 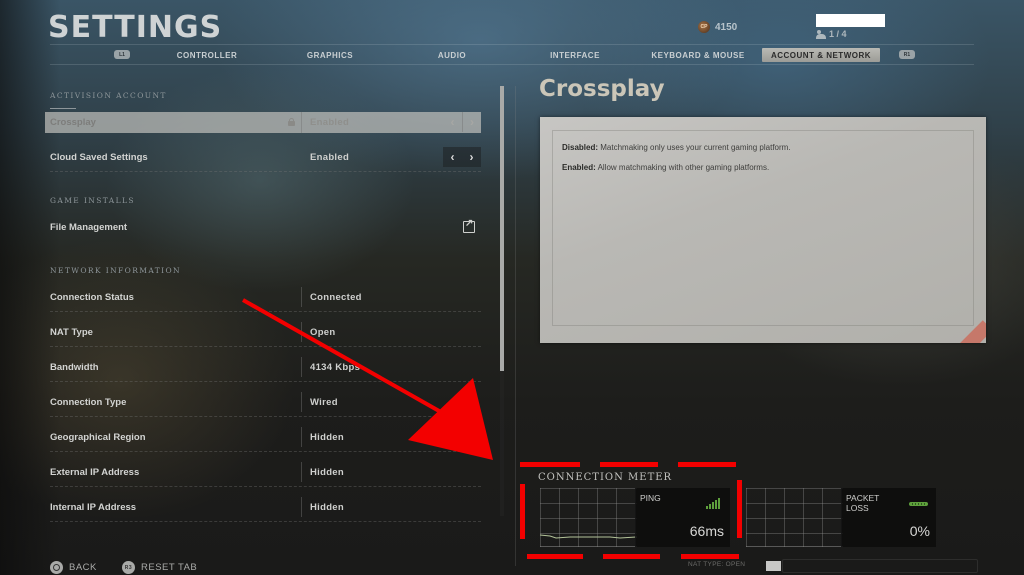 I want to click on network-row: Geographical Region Hidden, so click(x=263, y=437).